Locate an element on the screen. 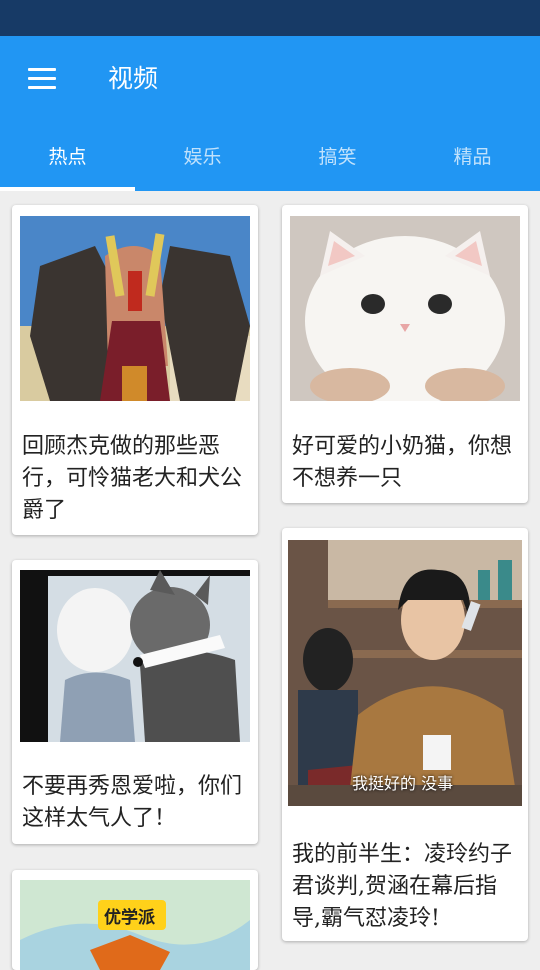  video-caption: 我挺好的 没事 is located at coordinates (403, 783).